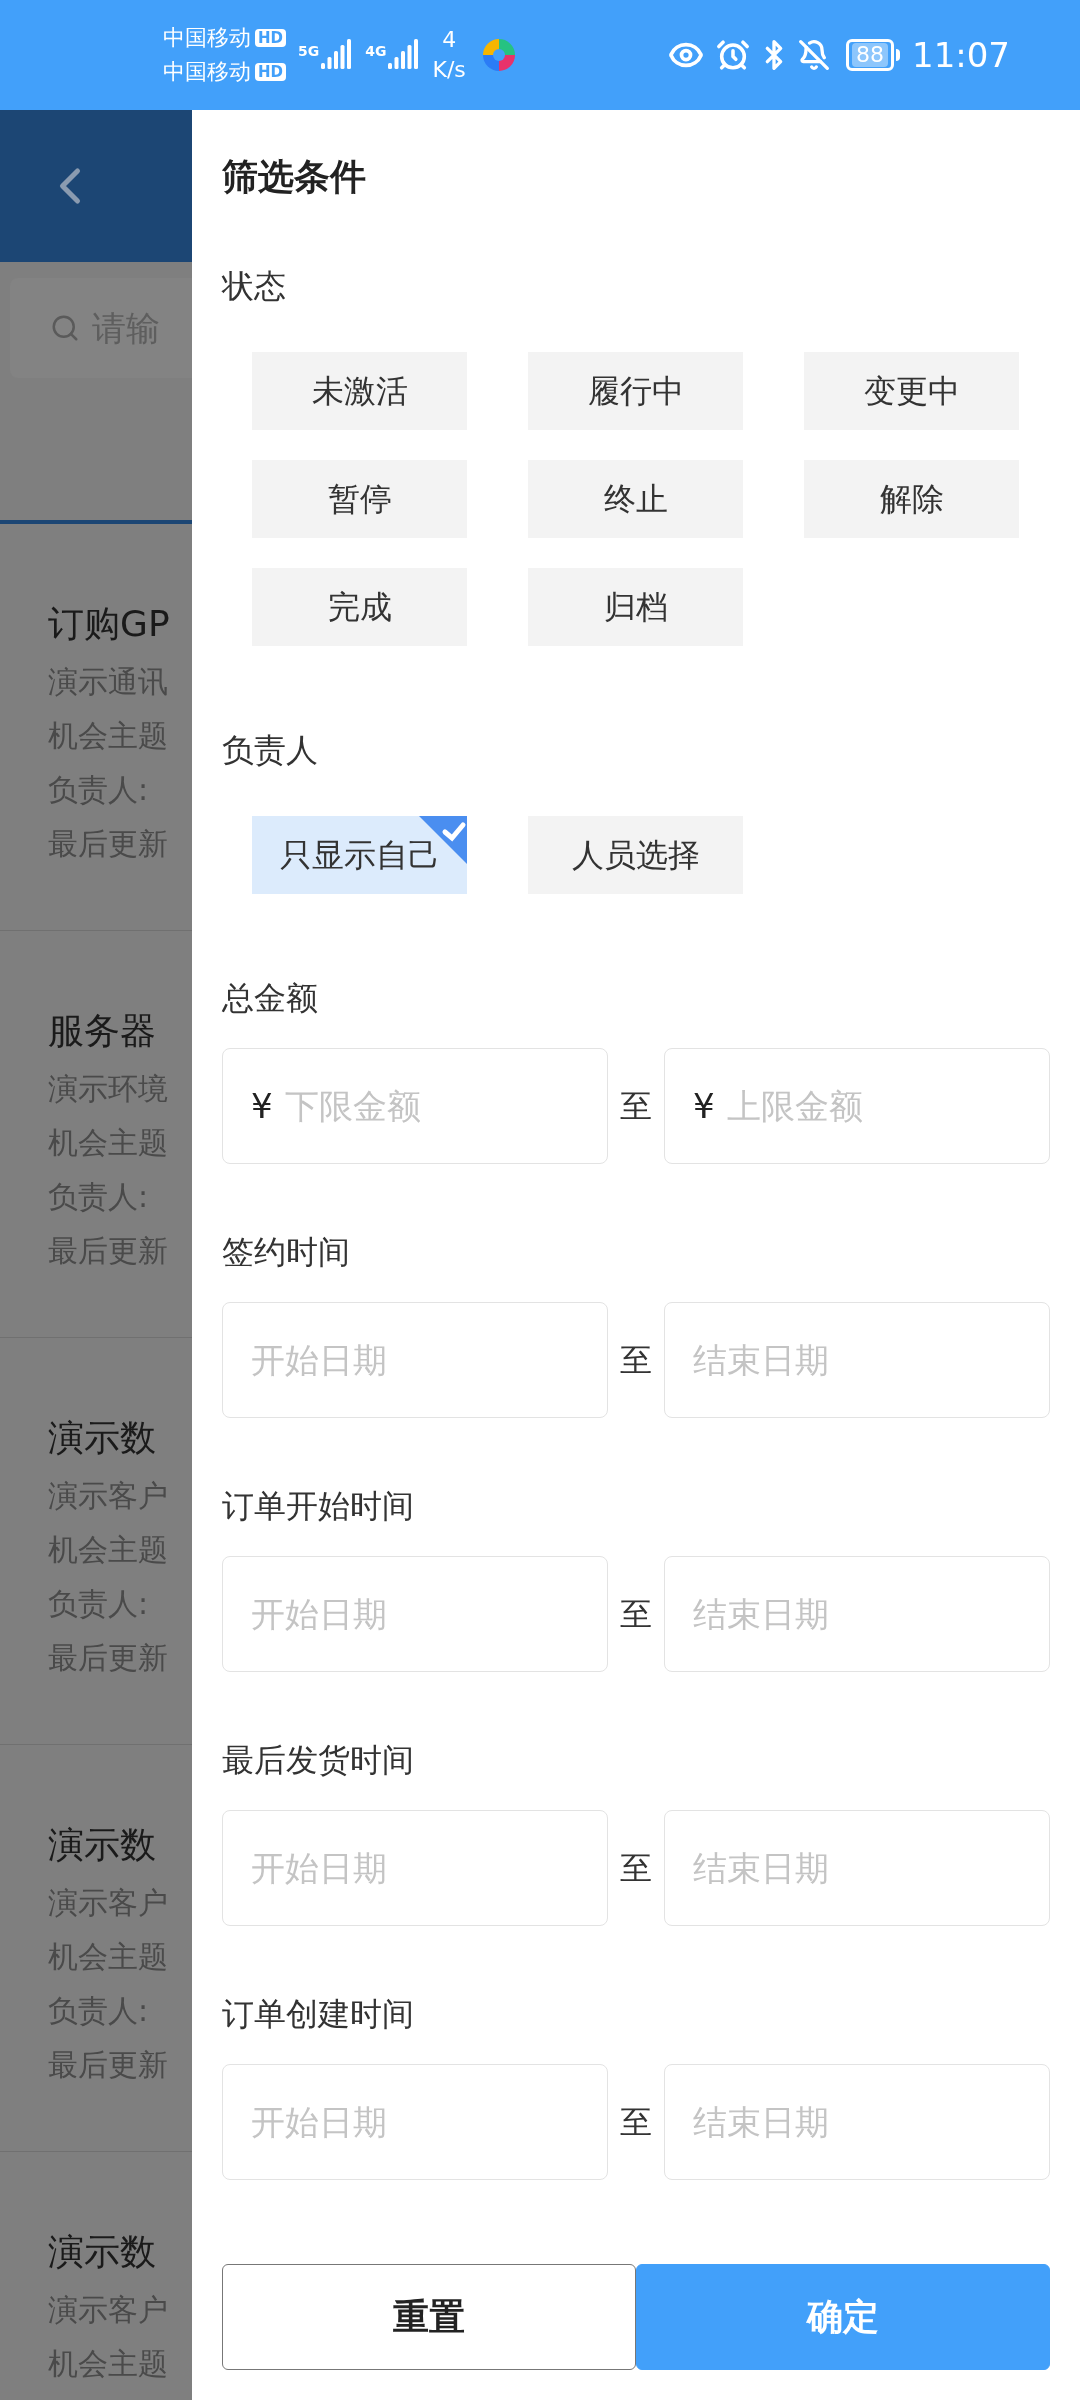 The width and height of the screenshot is (1080, 2400). What do you see at coordinates (65, 328) in the screenshot?
I see `search-icon` at bounding box center [65, 328].